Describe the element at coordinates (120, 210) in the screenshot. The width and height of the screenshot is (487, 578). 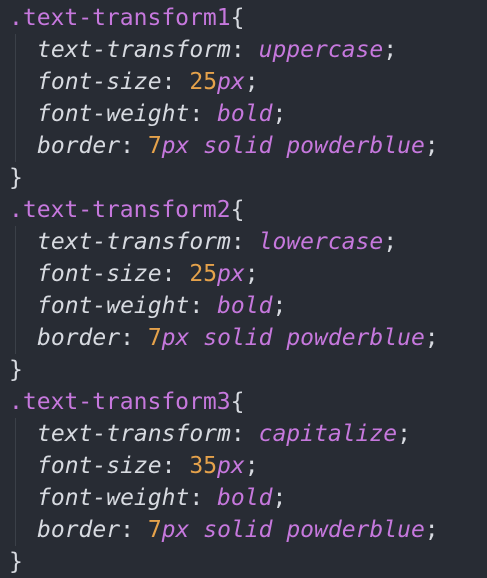
I see `css-selector: .text-transform2` at that location.